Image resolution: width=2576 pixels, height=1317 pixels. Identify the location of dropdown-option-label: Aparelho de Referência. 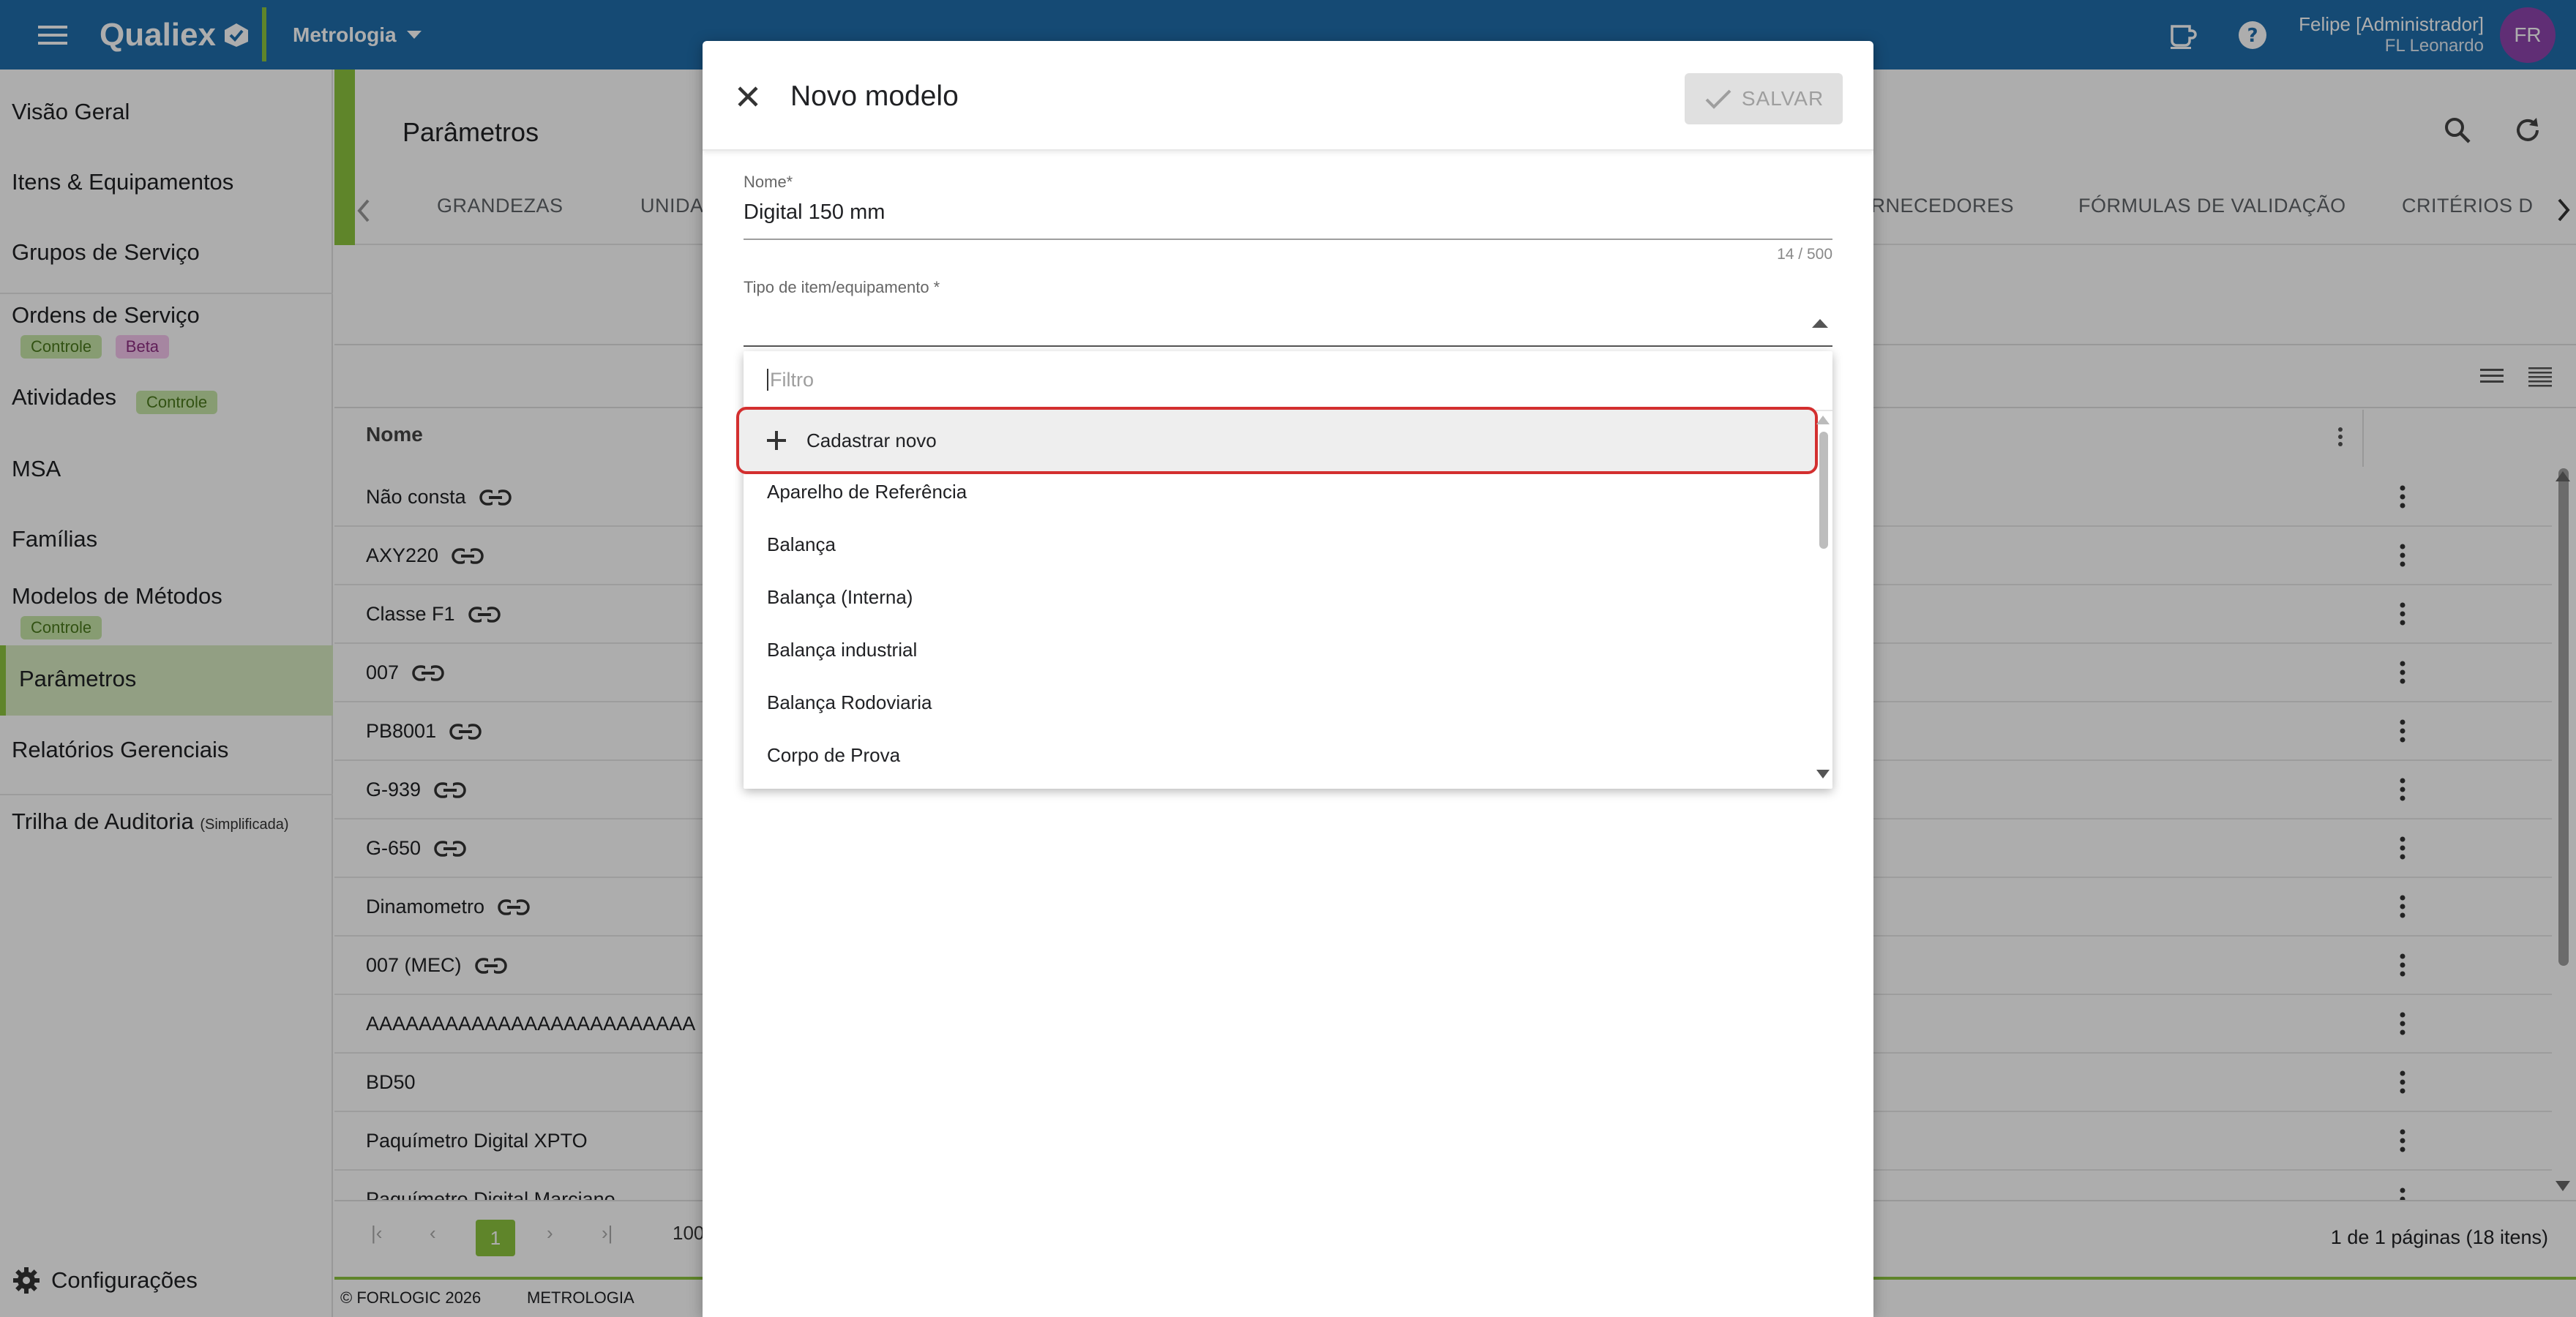
(867, 491).